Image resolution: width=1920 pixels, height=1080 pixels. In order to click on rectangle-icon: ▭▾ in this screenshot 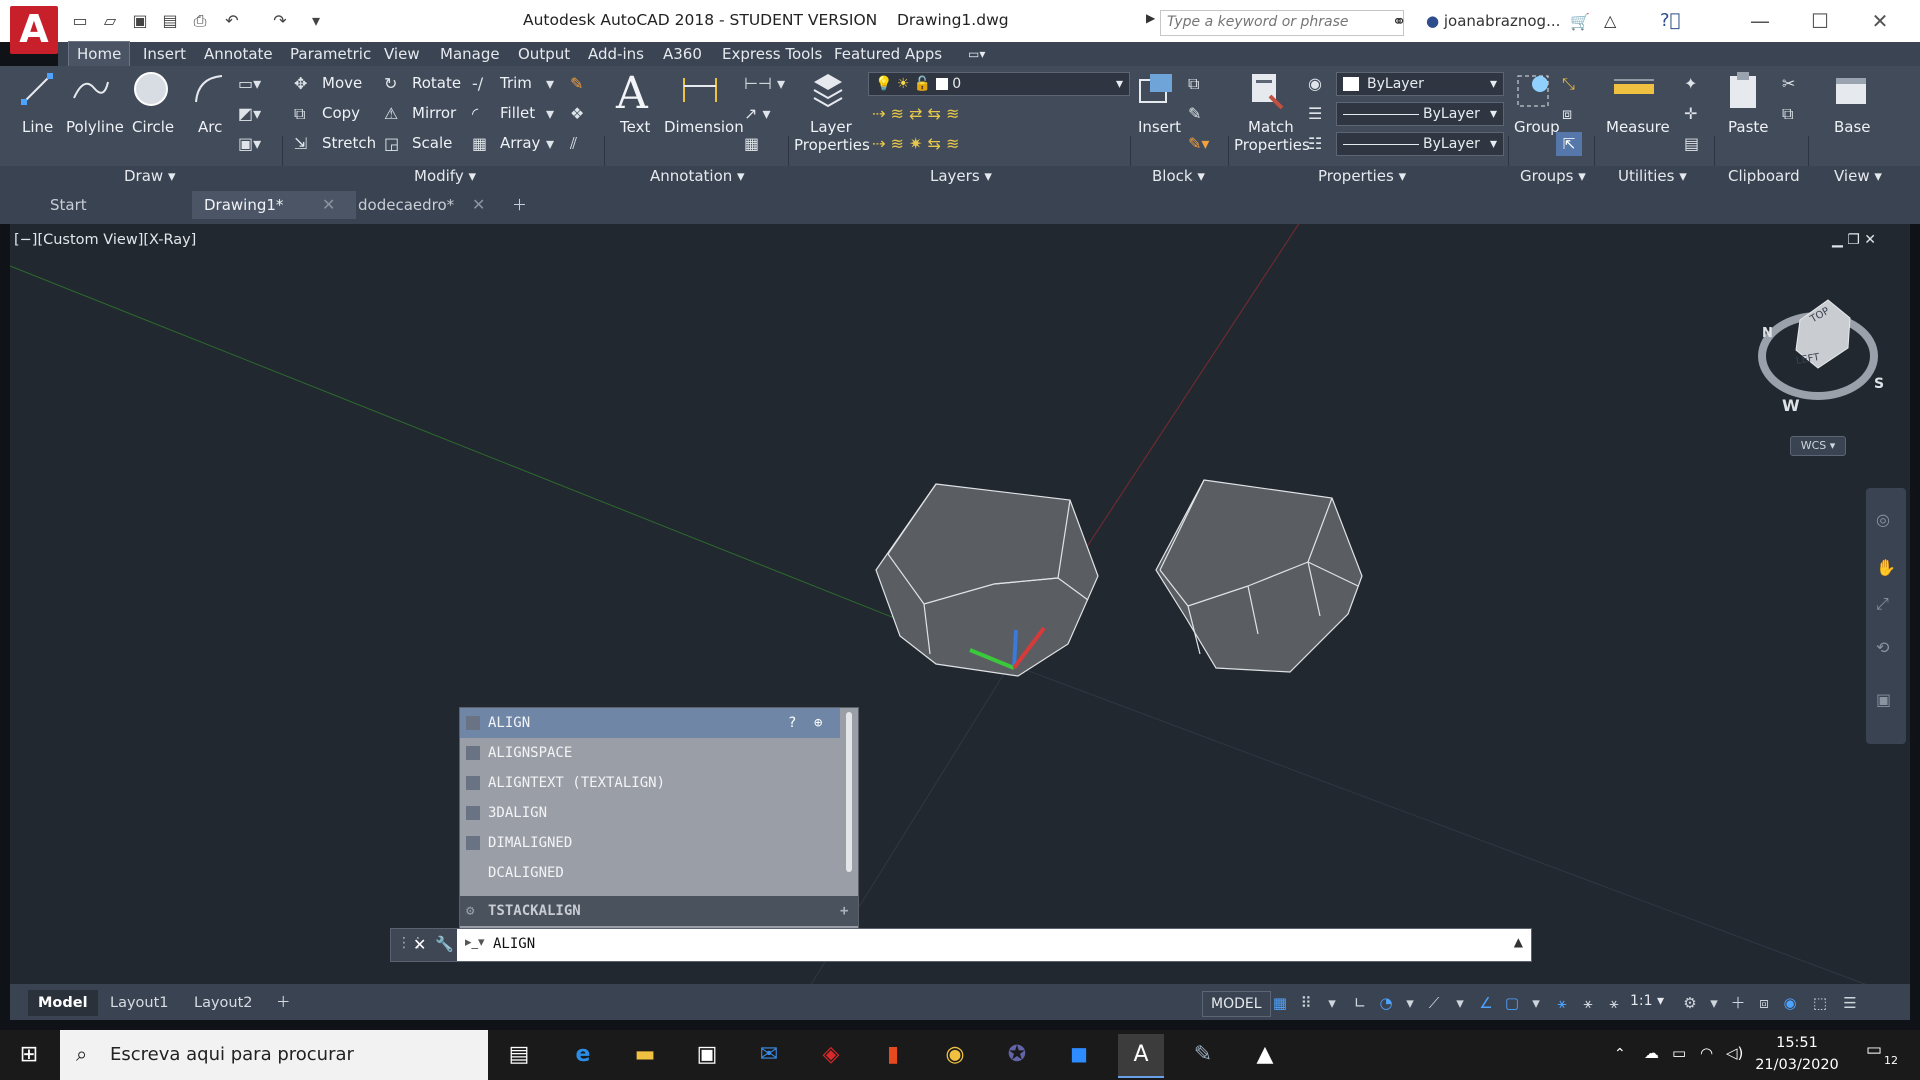, I will do `click(249, 83)`.